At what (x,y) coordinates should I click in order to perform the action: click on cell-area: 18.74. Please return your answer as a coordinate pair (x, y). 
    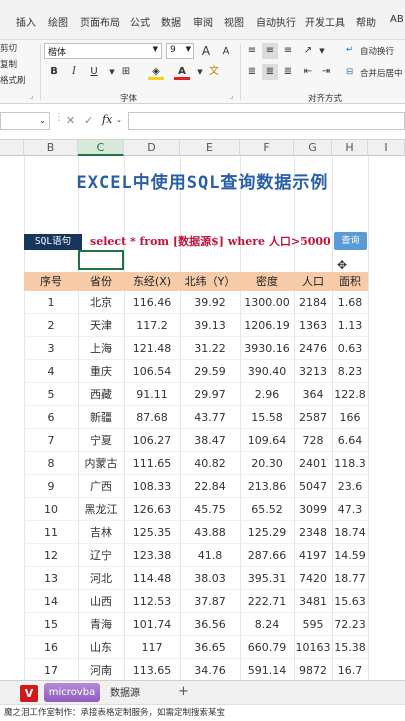
    Looking at the image, I should click on (350, 532).